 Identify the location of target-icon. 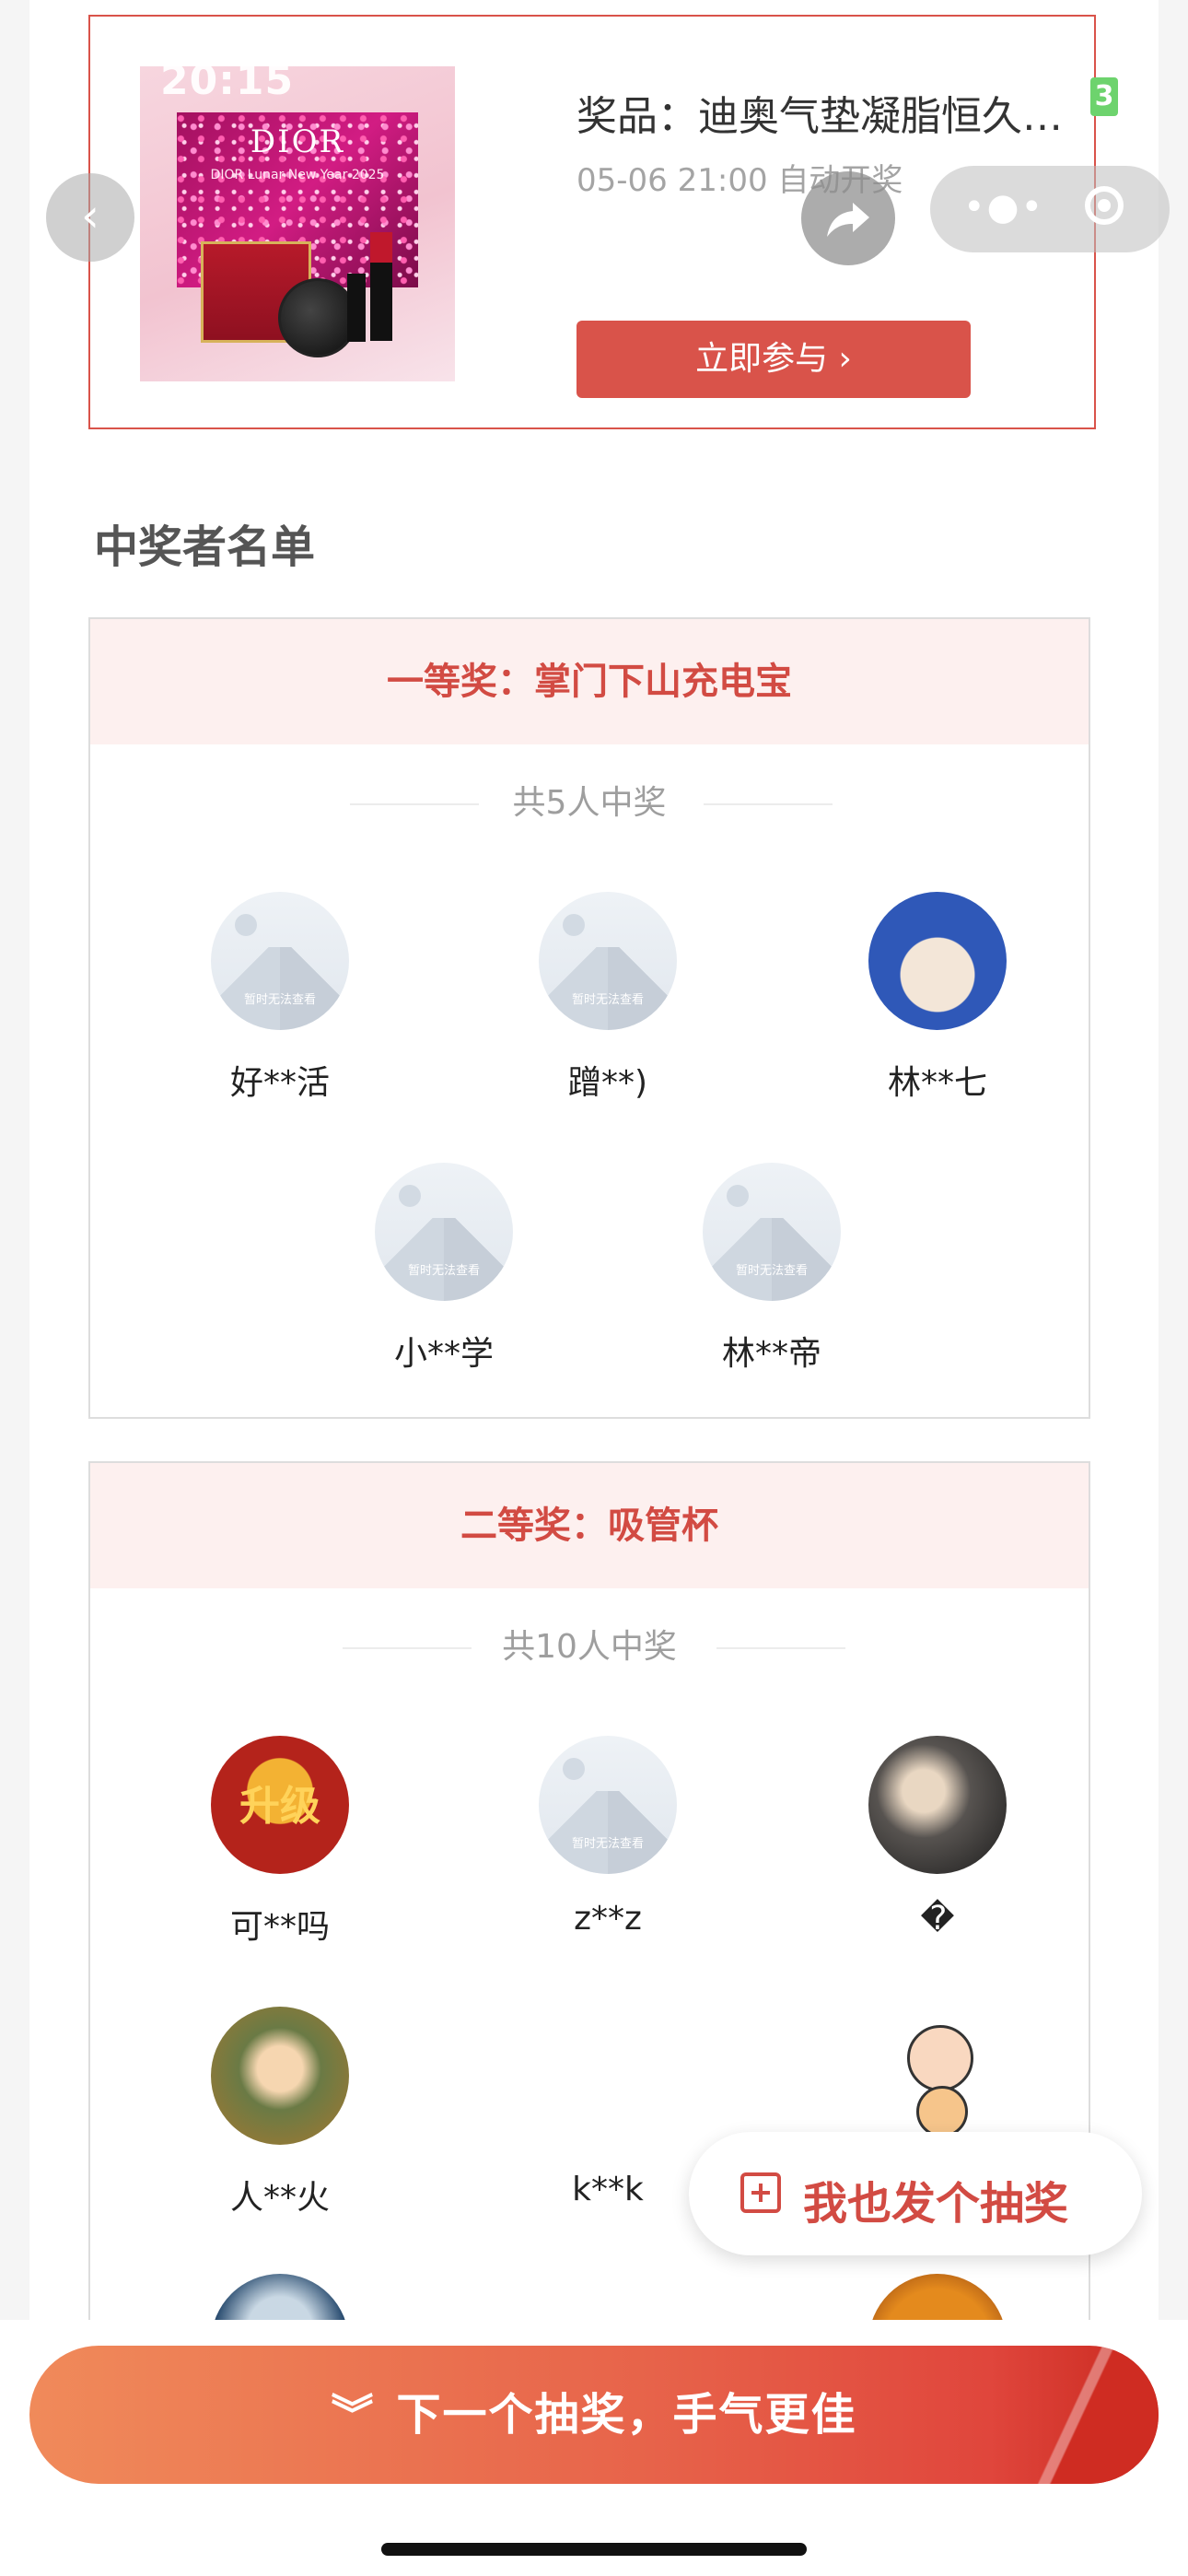
(1104, 205).